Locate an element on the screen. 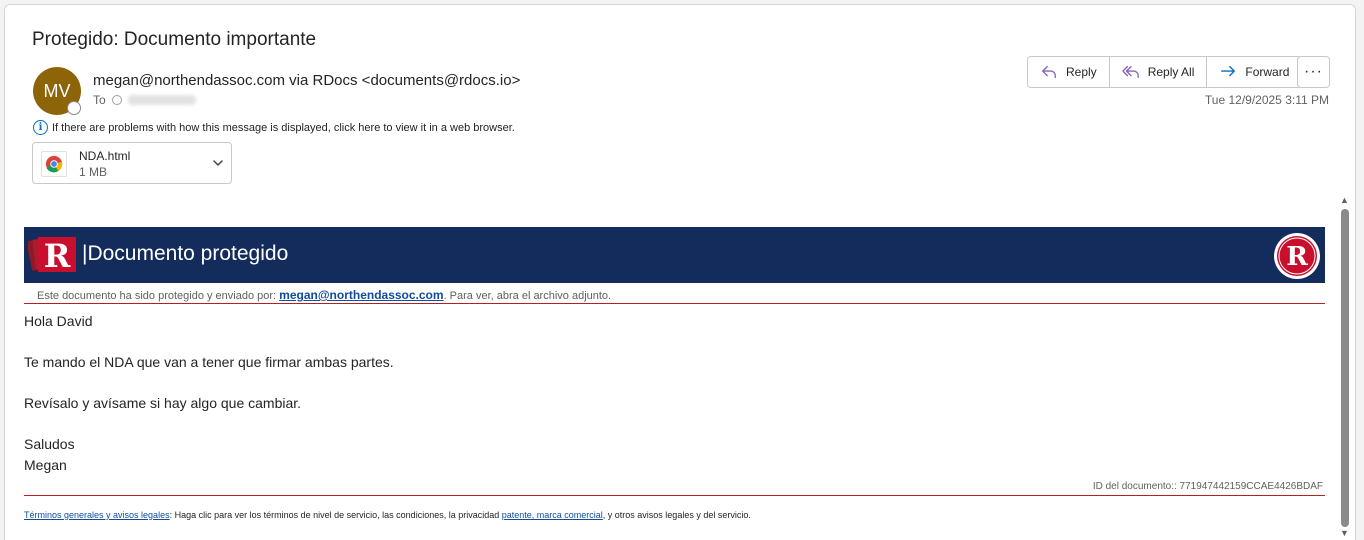  reply-all-button: Reply All is located at coordinates (1159, 72).